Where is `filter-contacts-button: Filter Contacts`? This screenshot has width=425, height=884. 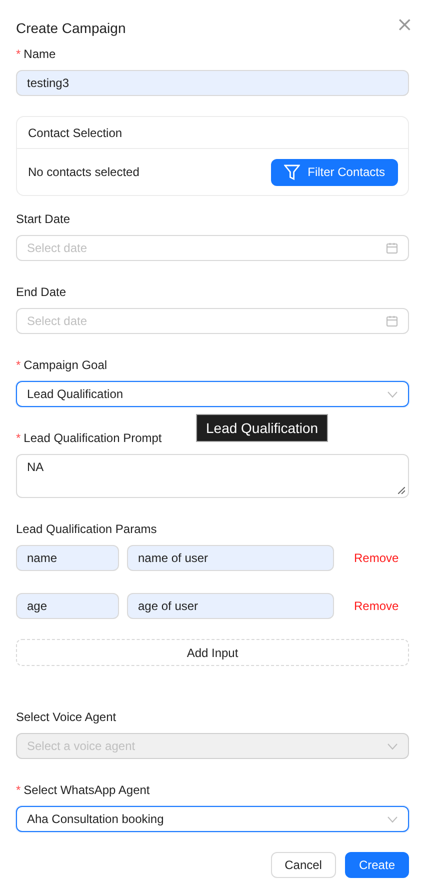 filter-contacts-button: Filter Contacts is located at coordinates (334, 172).